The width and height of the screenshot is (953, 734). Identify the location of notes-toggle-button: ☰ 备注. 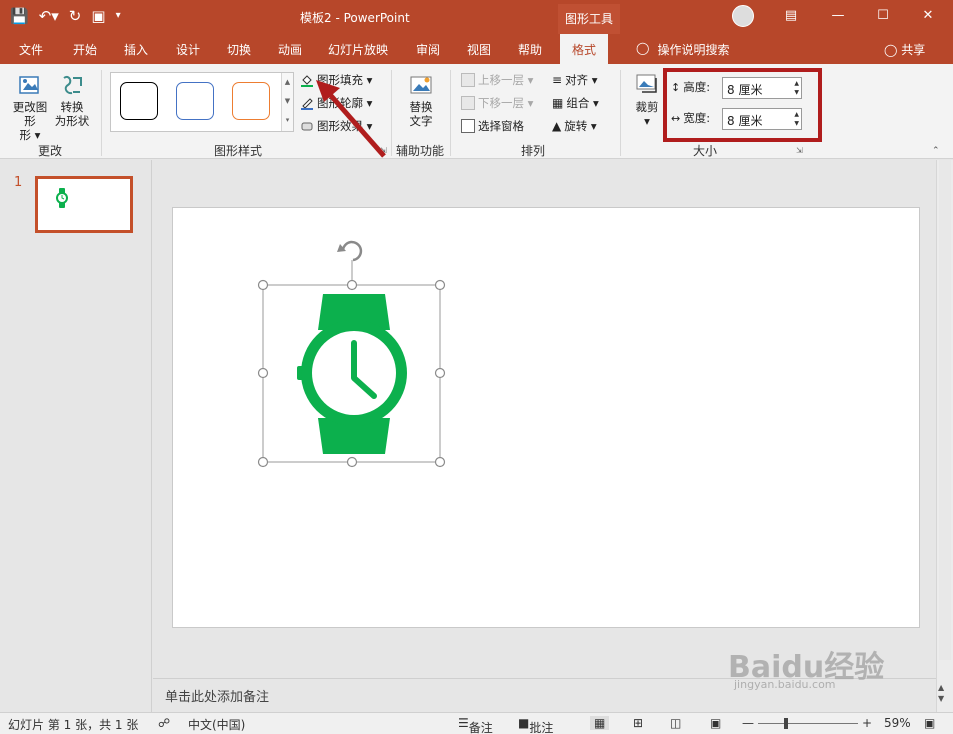
(475, 725).